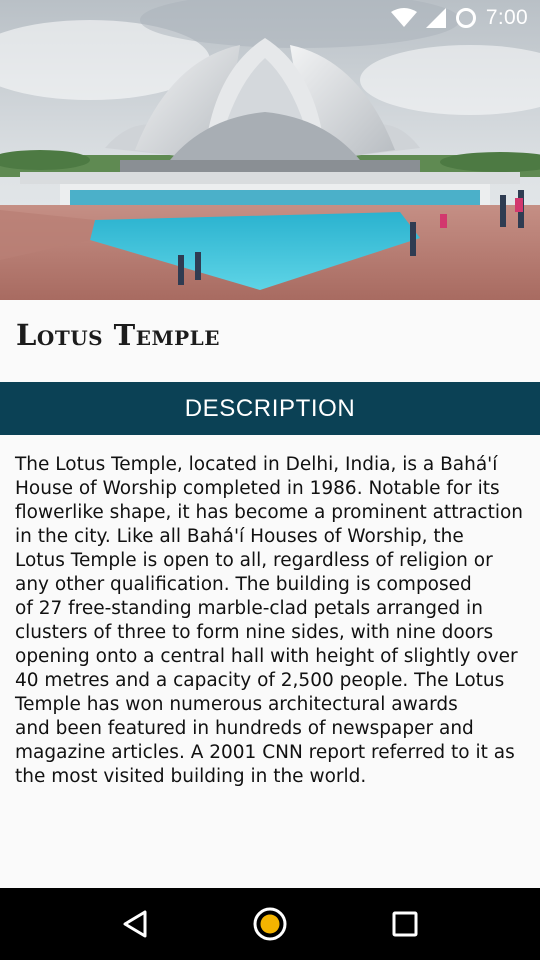 The image size is (540, 960). What do you see at coordinates (435, 18) in the screenshot?
I see `cellular-signal-icon` at bounding box center [435, 18].